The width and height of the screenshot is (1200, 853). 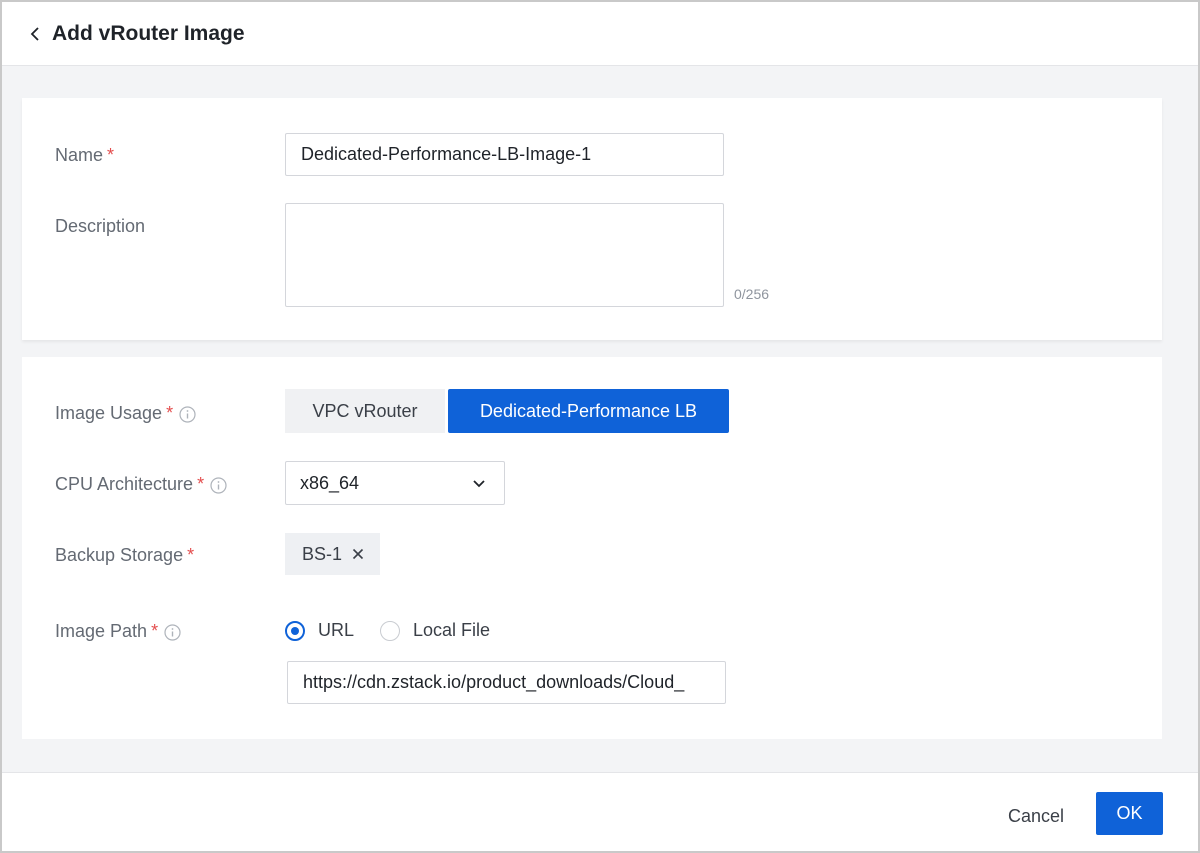 I want to click on radio-button-selected, so click(x=295, y=630).